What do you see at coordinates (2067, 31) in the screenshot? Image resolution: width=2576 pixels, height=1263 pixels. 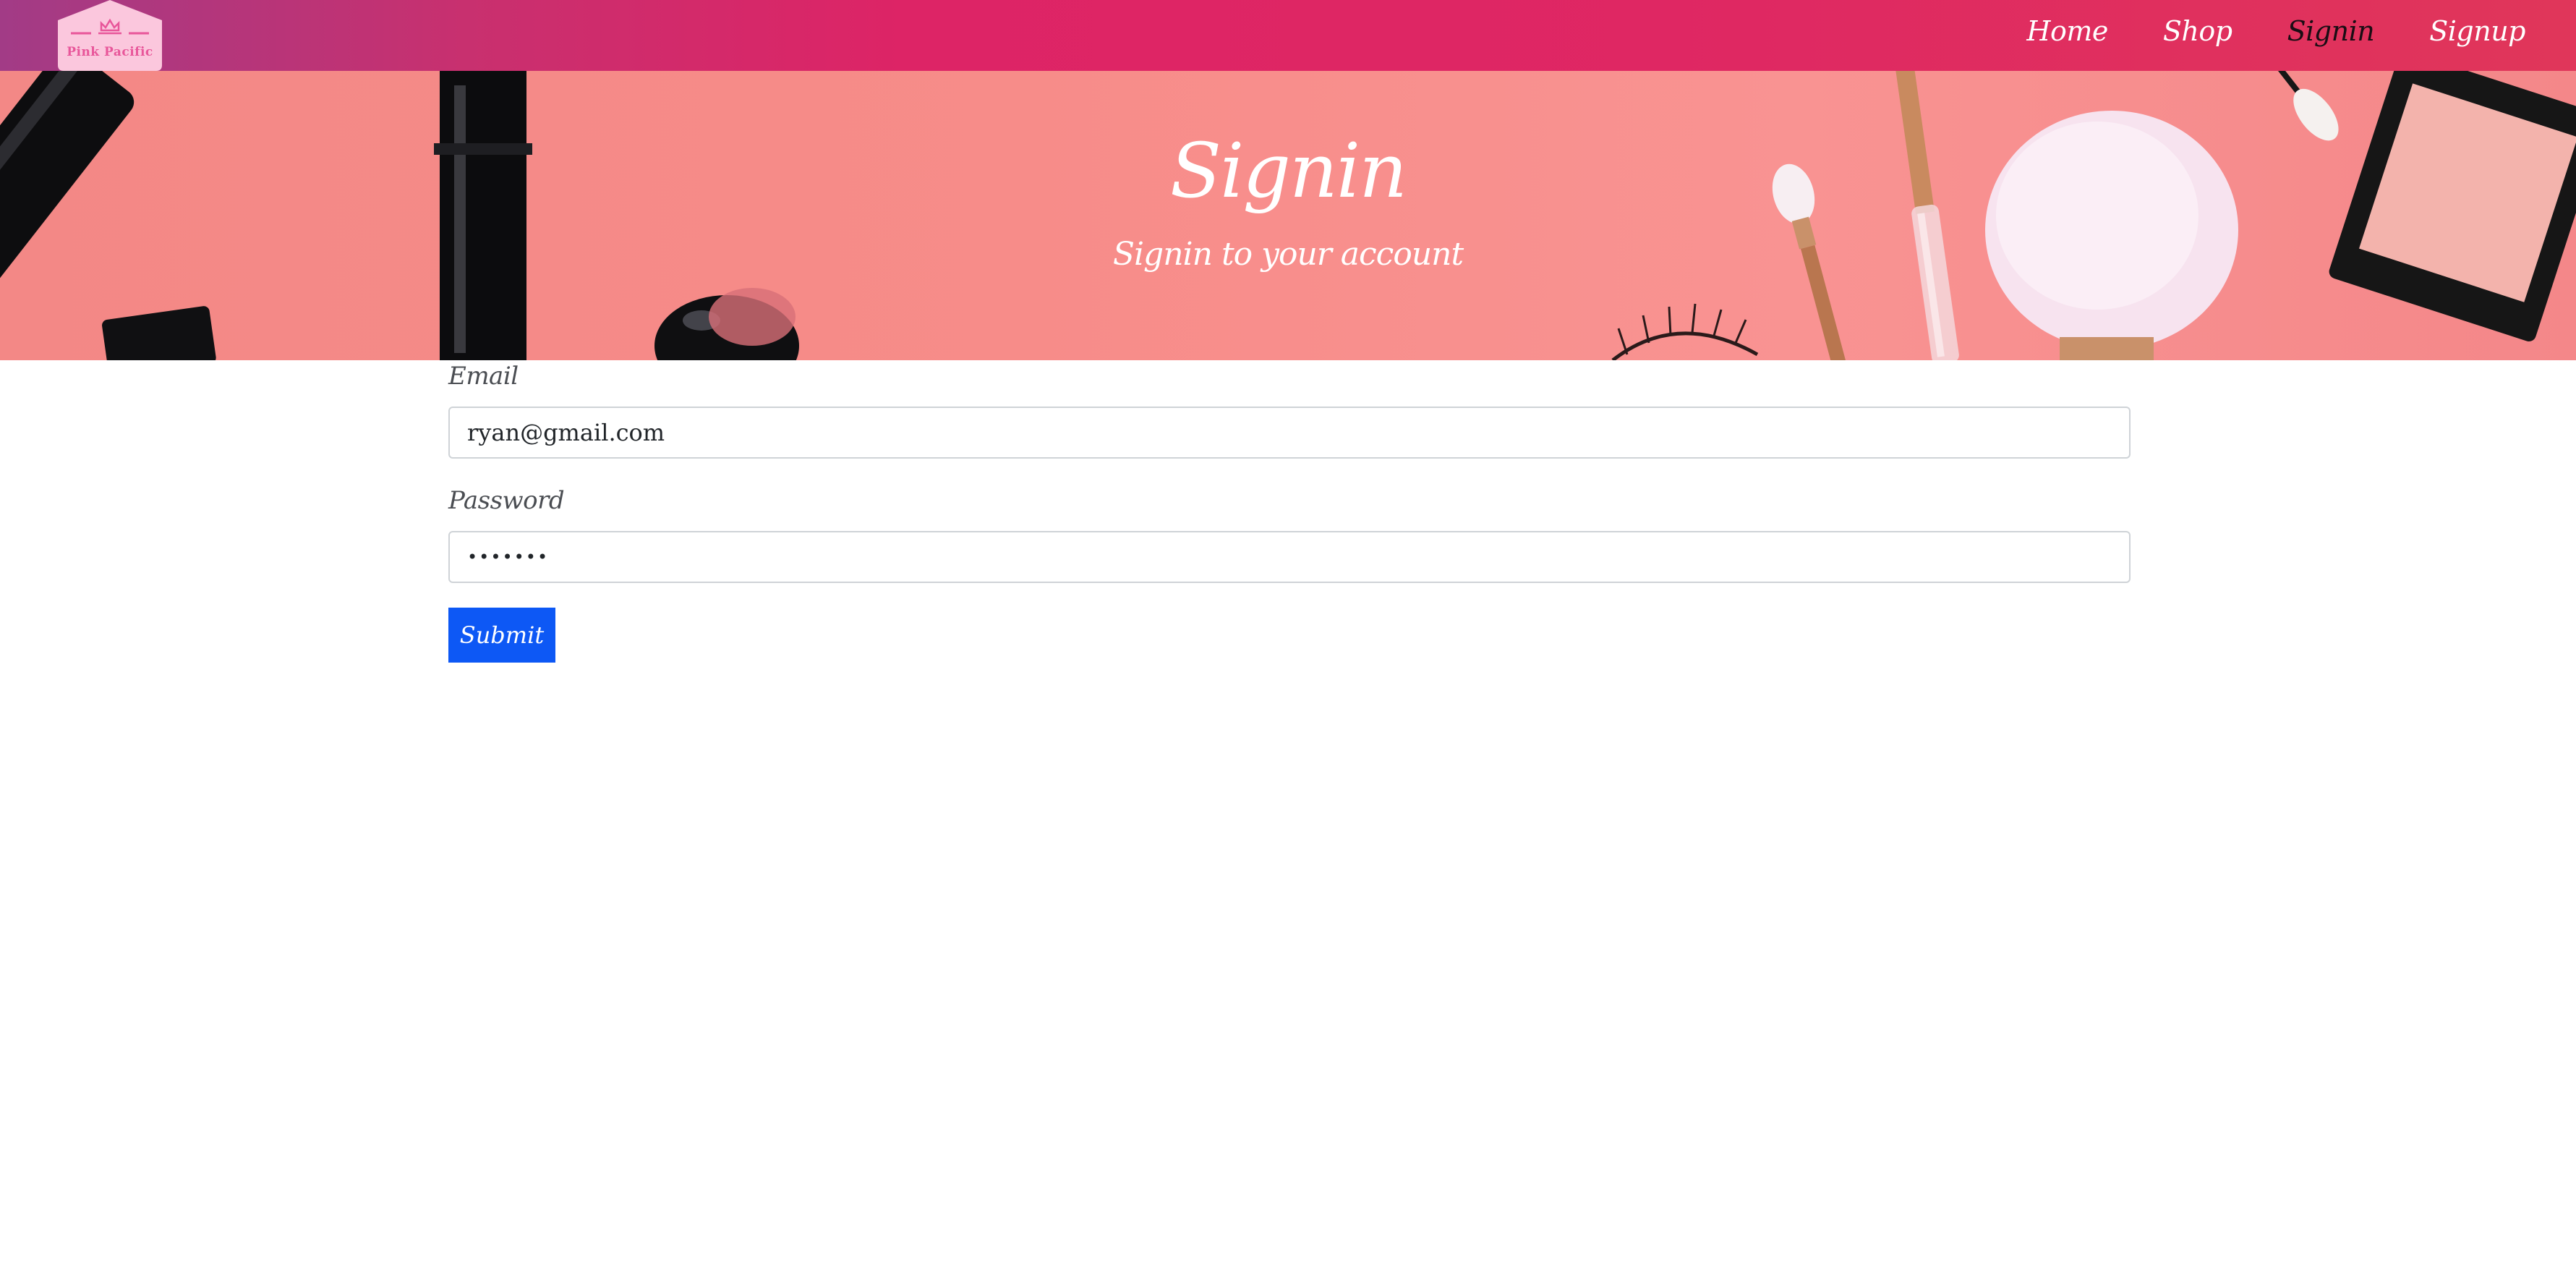 I see `nav-link-home: Home` at bounding box center [2067, 31].